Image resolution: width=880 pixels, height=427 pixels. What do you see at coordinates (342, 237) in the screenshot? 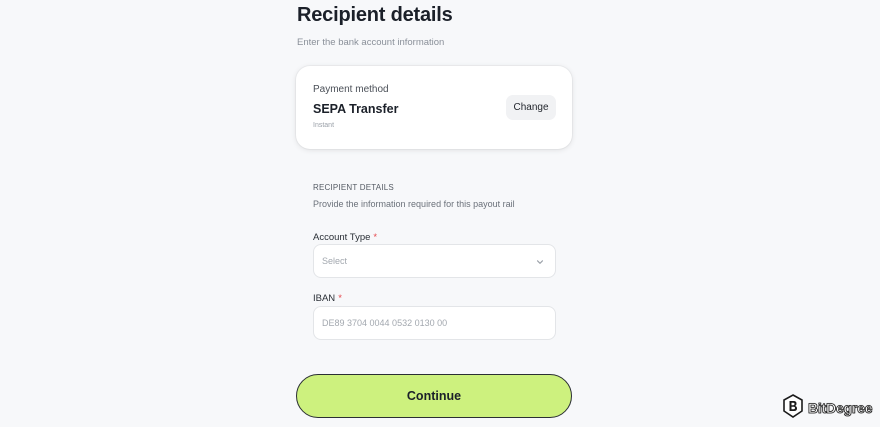
I see `account-type-label-text: Account Type` at bounding box center [342, 237].